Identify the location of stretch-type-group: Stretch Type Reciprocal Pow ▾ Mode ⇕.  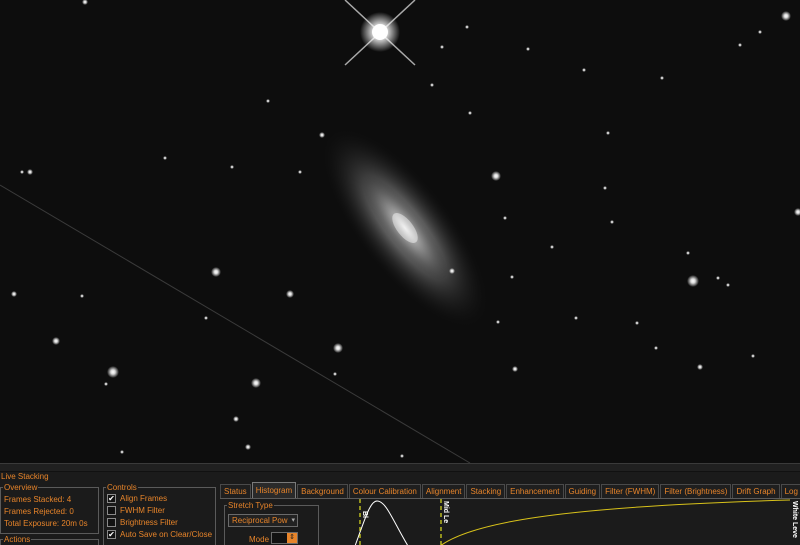
(271, 523).